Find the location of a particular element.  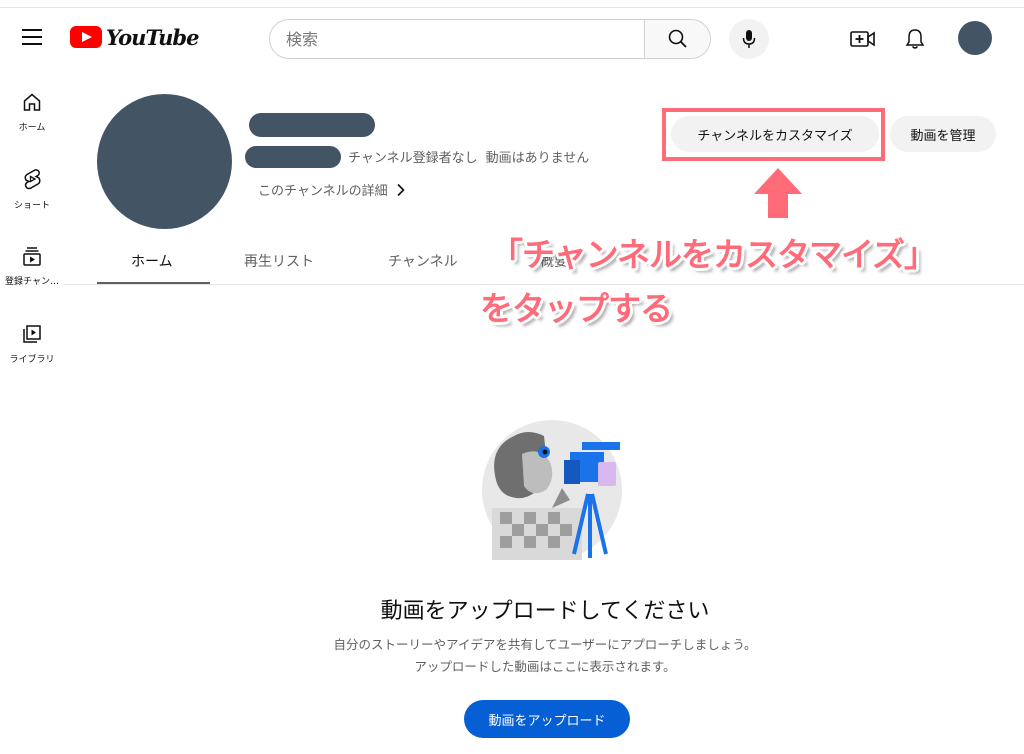

channel-avatar is located at coordinates (164, 161).